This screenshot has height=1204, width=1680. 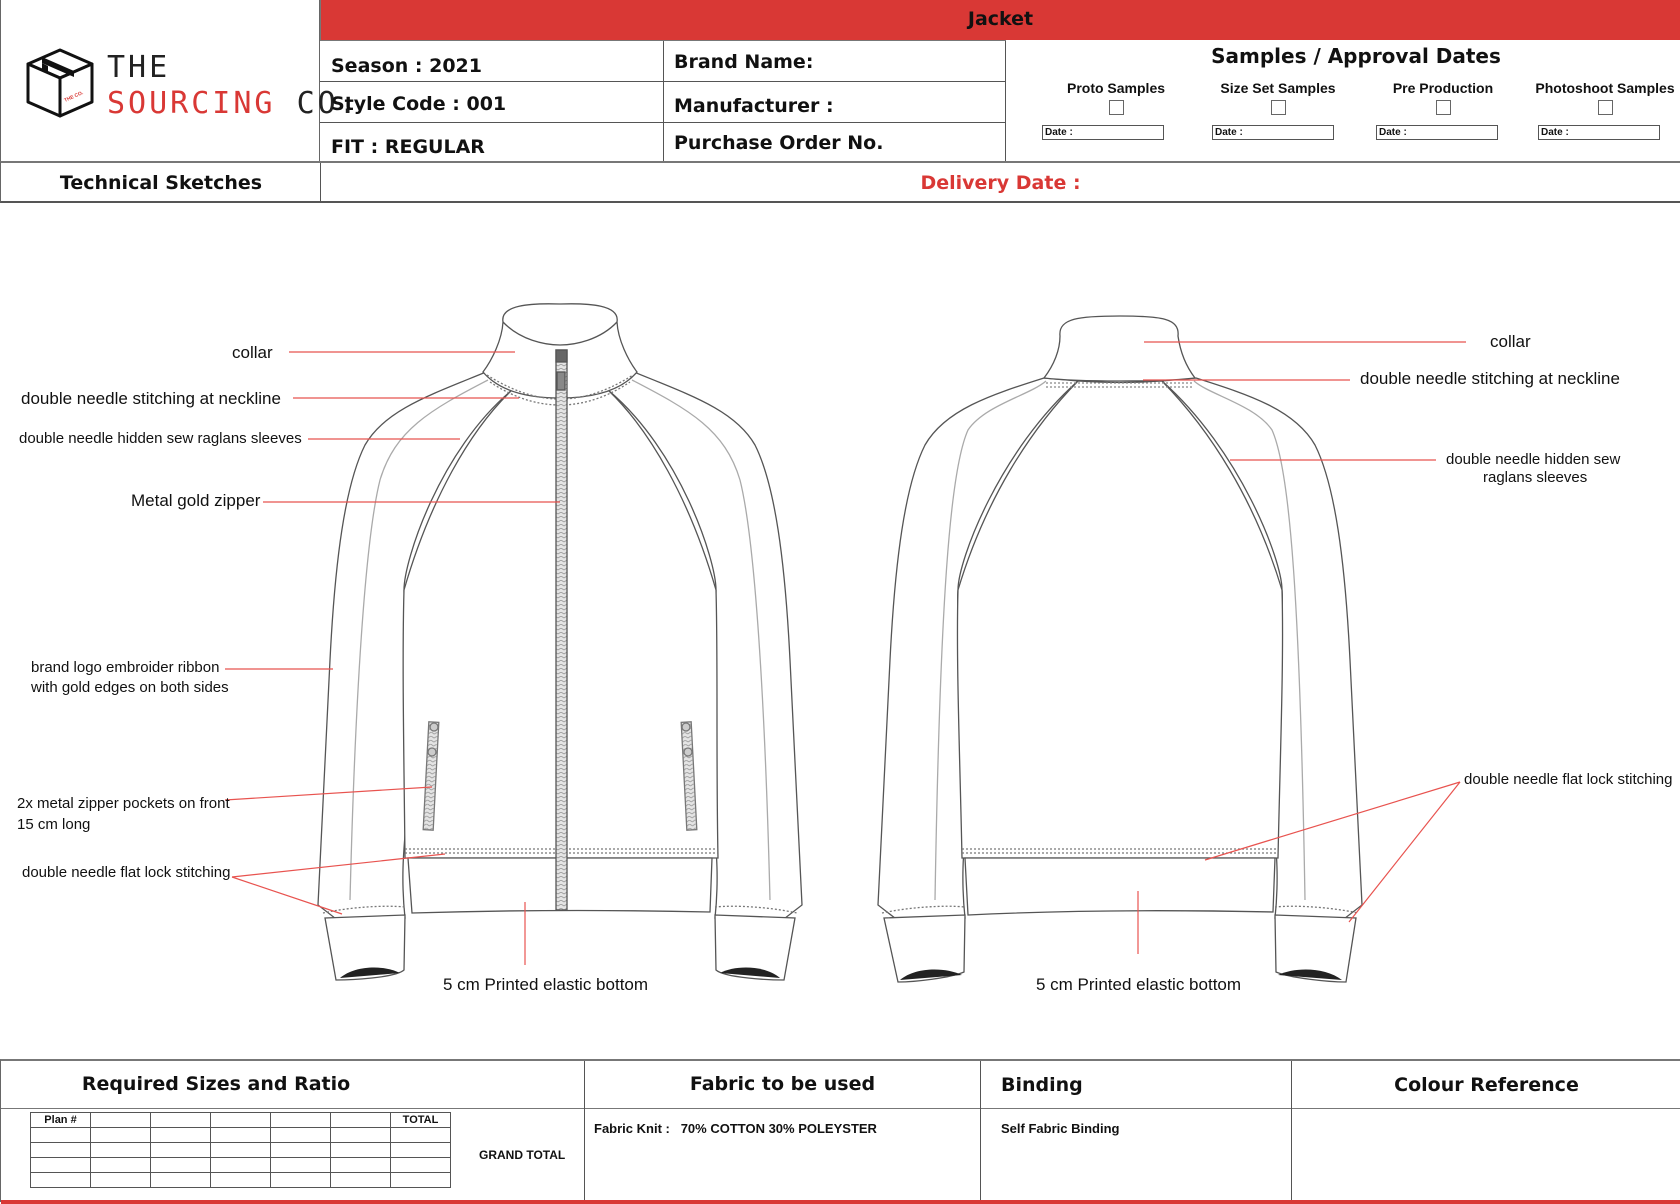 What do you see at coordinates (1000, 183) in the screenshot?
I see `delivery-date-label: Delivery Date :` at bounding box center [1000, 183].